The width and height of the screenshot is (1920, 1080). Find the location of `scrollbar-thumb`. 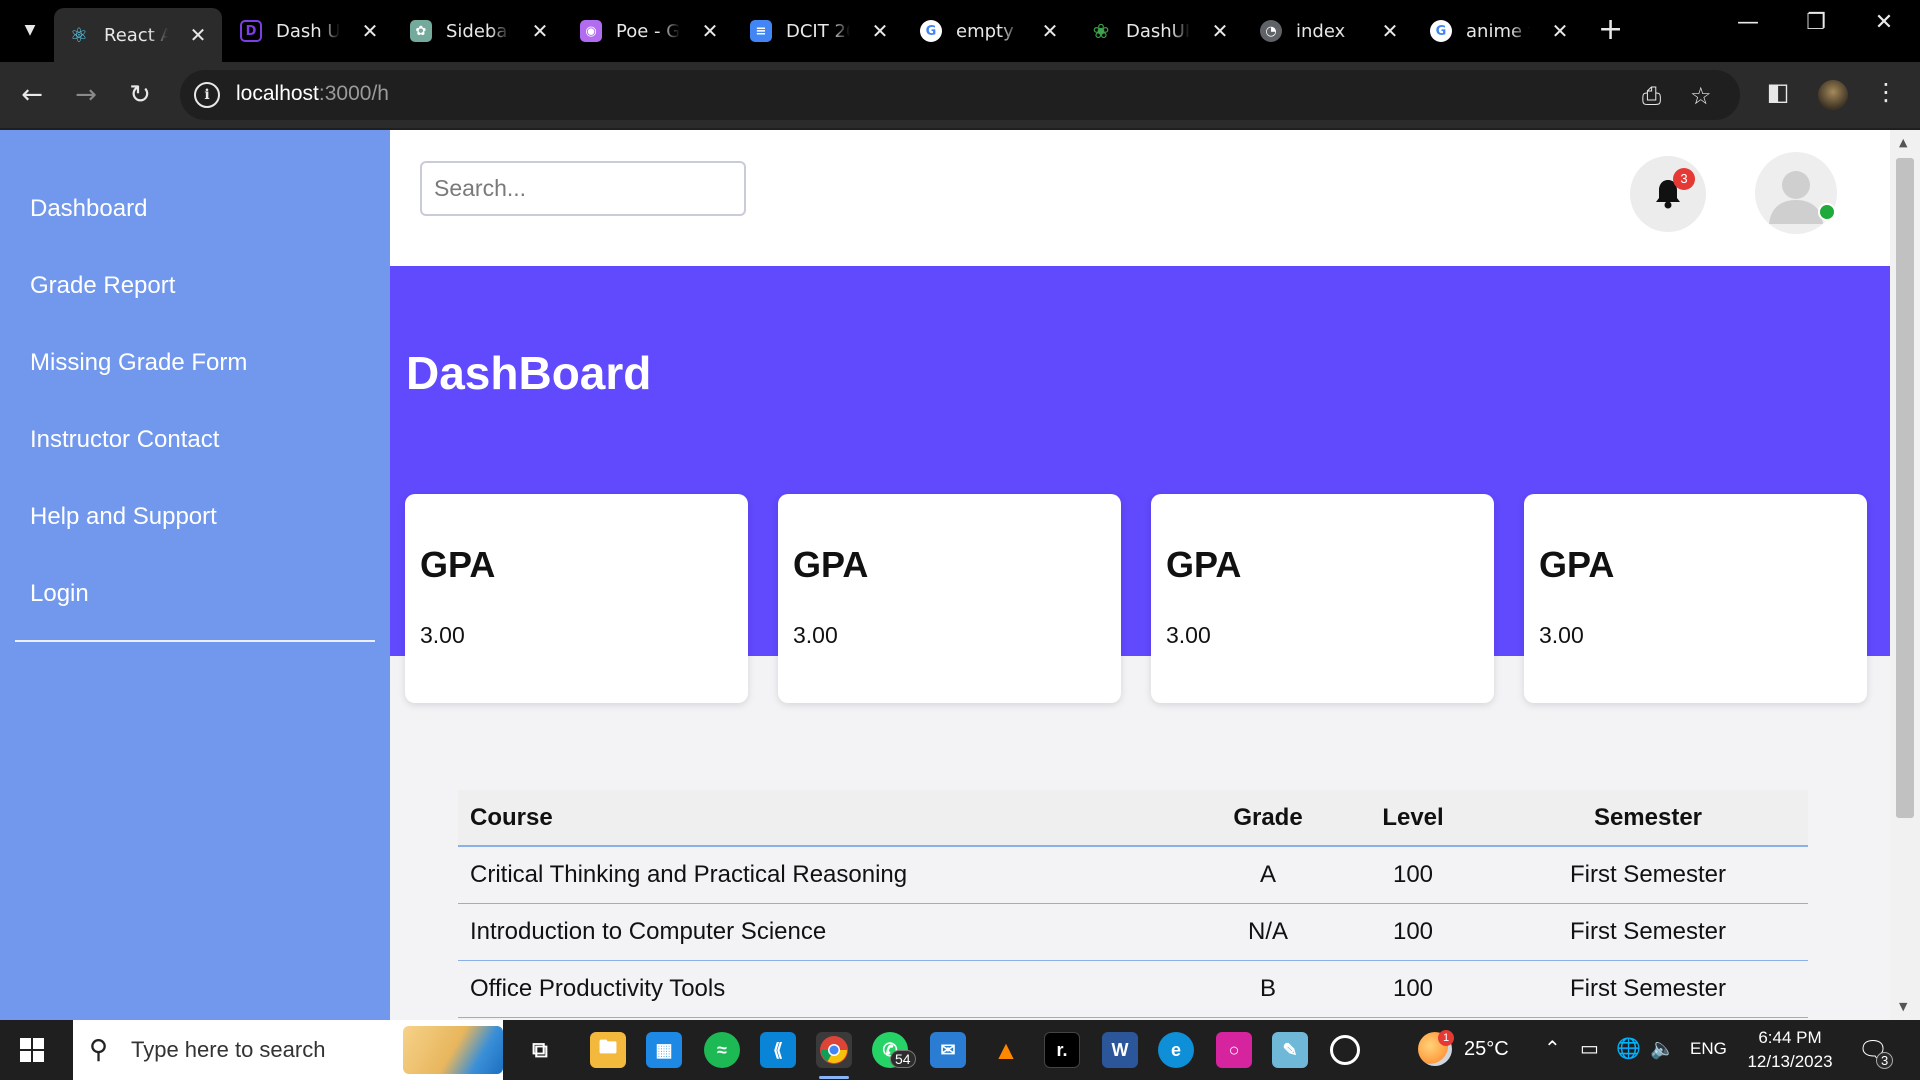

scrollbar-thumb is located at coordinates (1905, 488).